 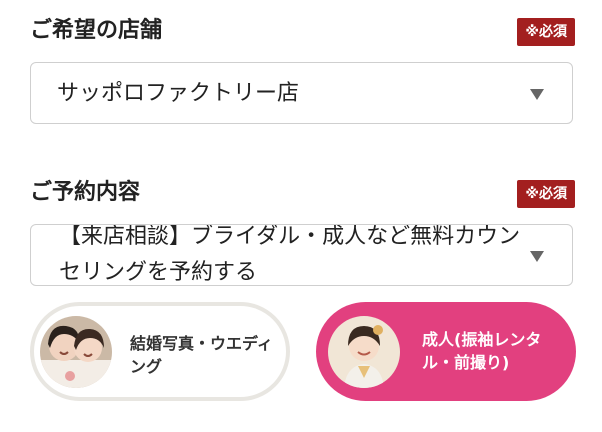 I want to click on wedding-couple-photo, so click(x=76, y=352).